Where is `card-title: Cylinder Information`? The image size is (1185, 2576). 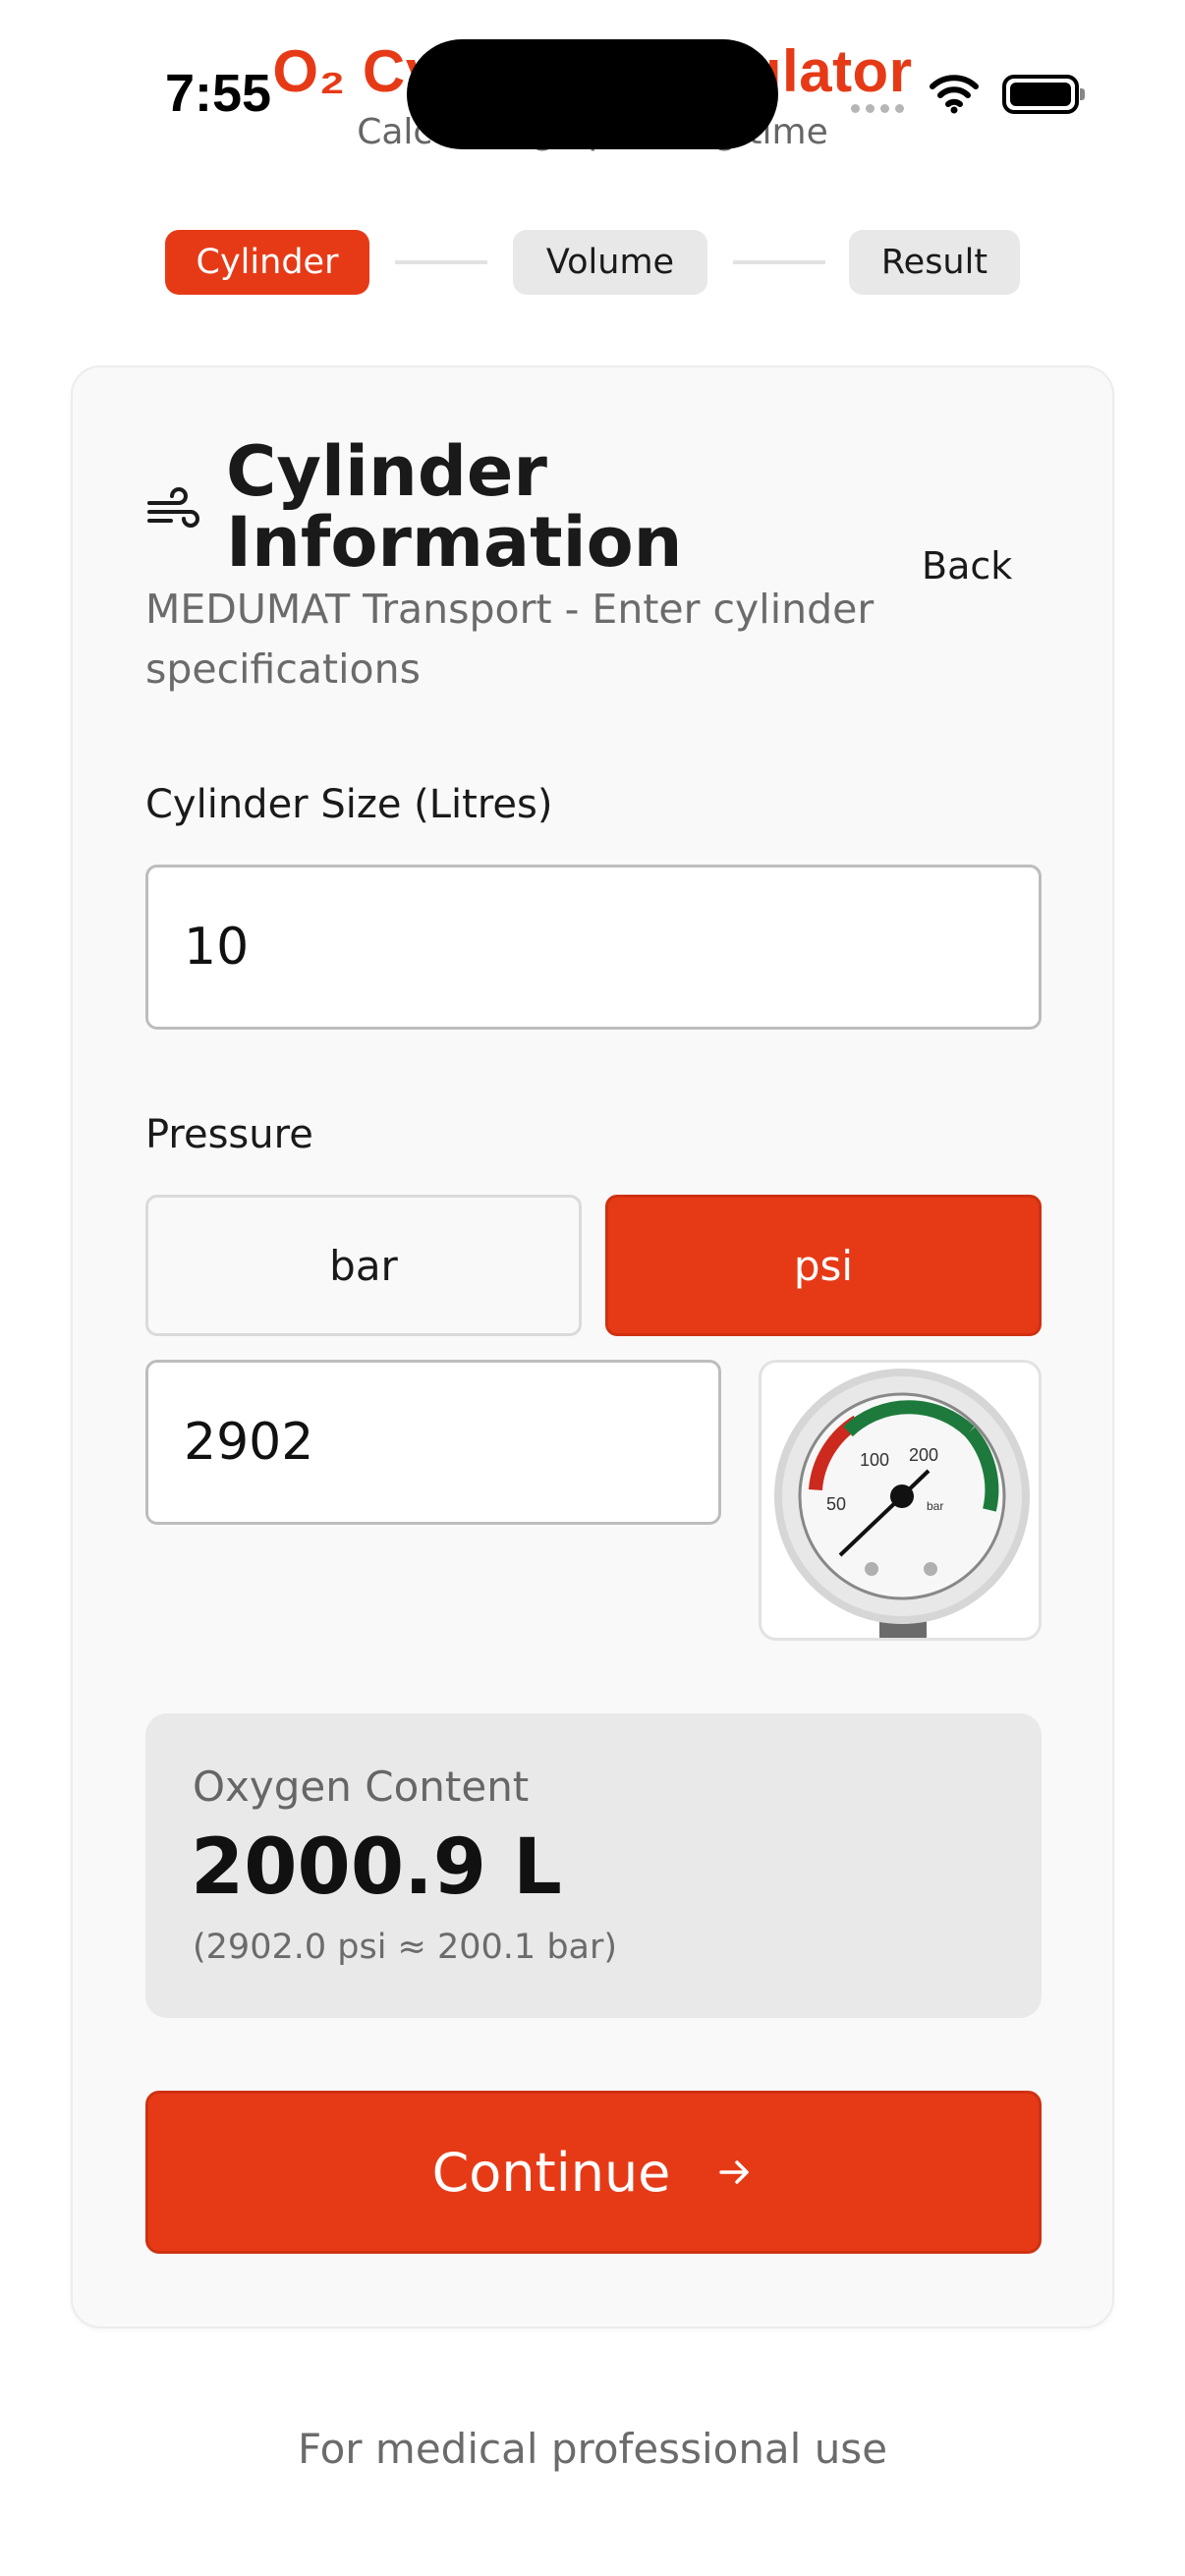
card-title: Cylinder Information is located at coordinates (455, 507).